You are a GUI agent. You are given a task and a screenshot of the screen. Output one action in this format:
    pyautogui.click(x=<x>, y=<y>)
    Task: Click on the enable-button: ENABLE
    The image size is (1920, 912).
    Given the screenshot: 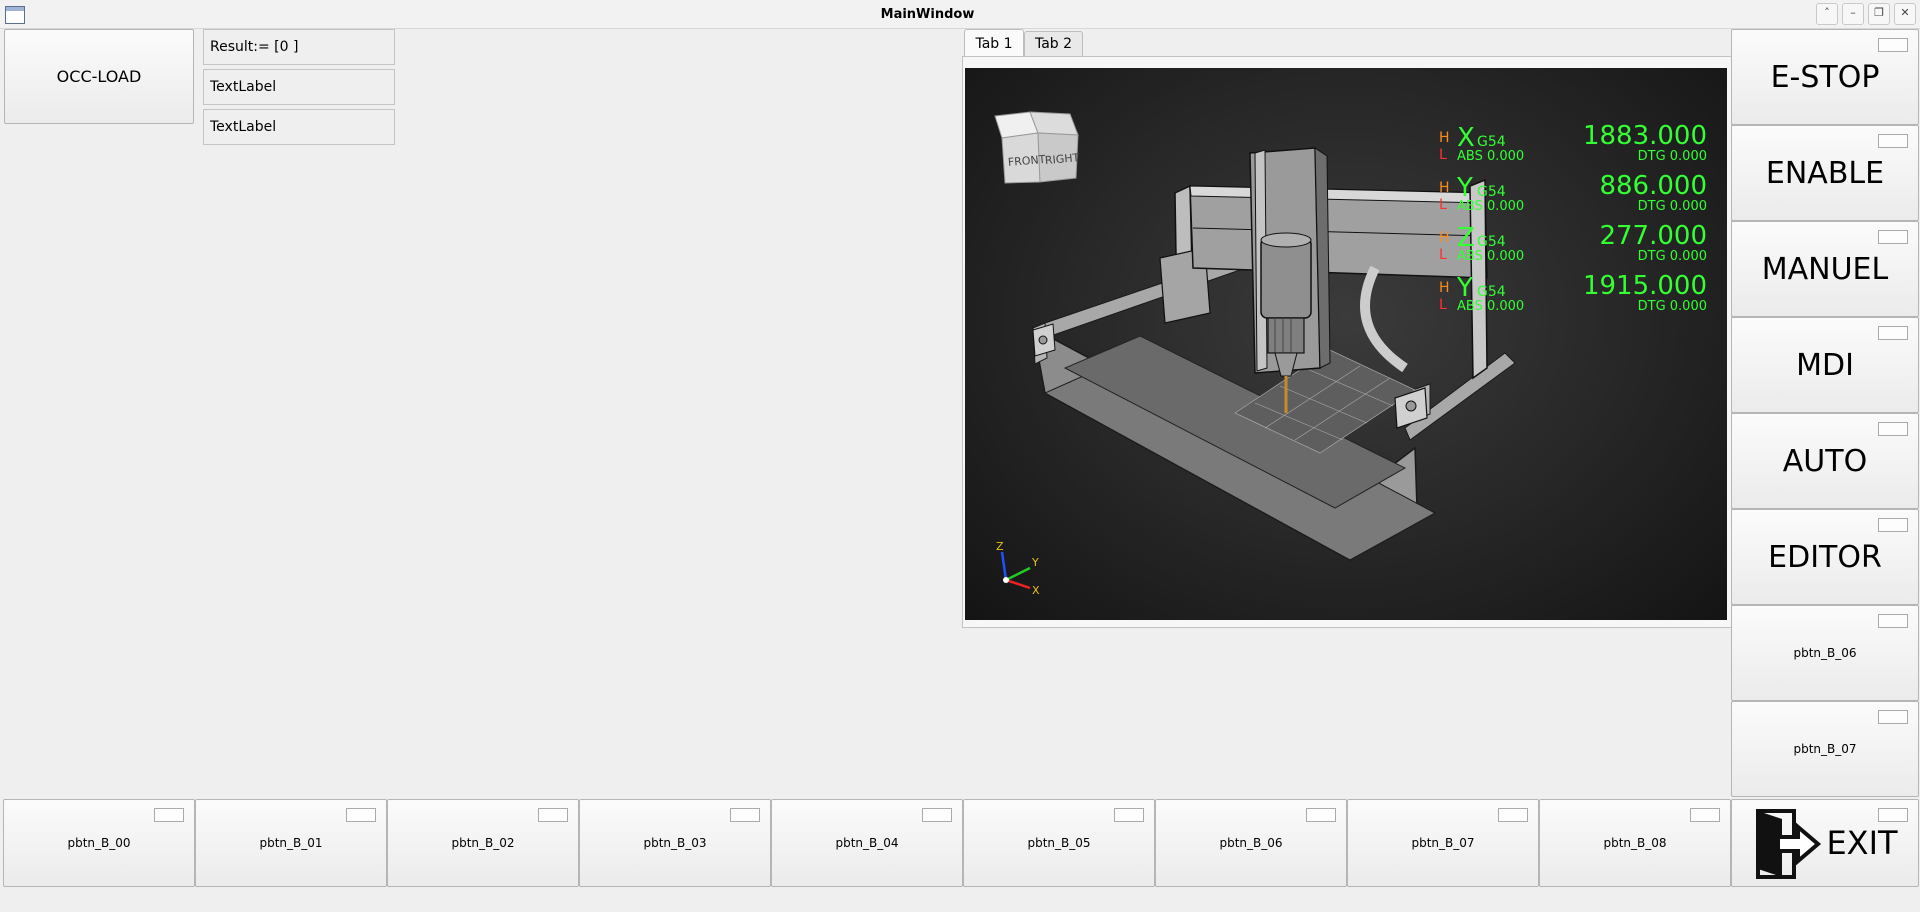 What is the action you would take?
    pyautogui.click(x=1825, y=173)
    